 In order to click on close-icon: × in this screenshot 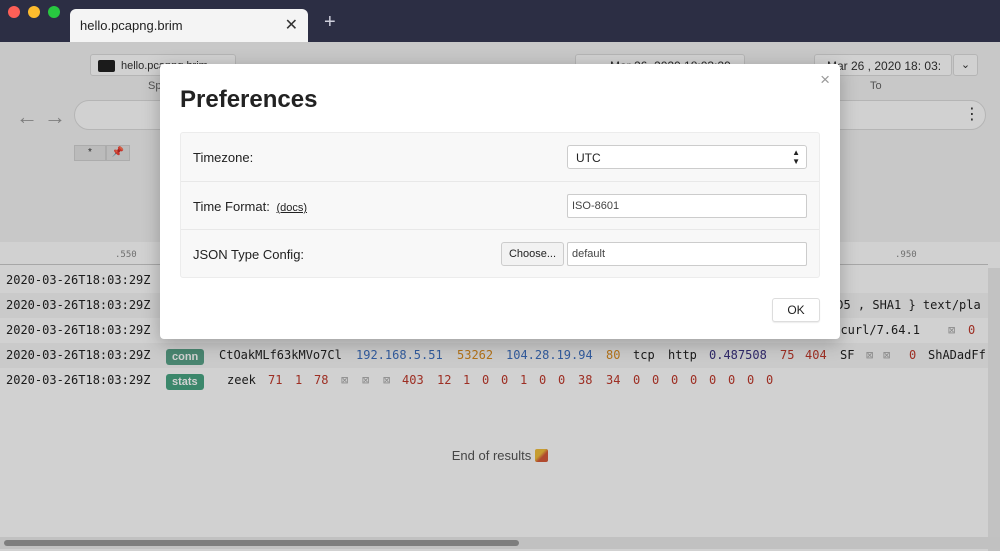, I will do `click(825, 80)`.